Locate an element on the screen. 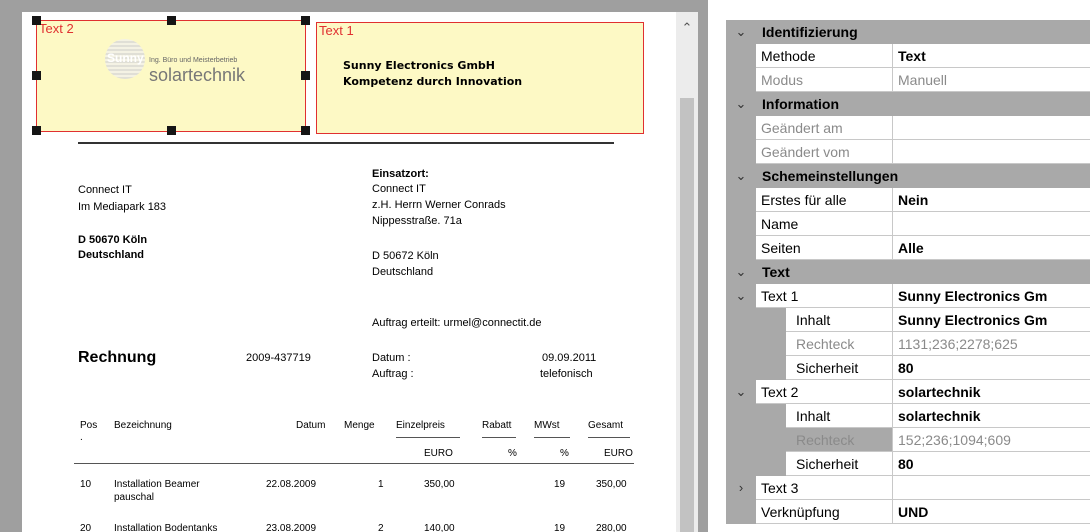 The width and height of the screenshot is (1090, 532). section-title: Schemeinstellungen is located at coordinates (830, 176).